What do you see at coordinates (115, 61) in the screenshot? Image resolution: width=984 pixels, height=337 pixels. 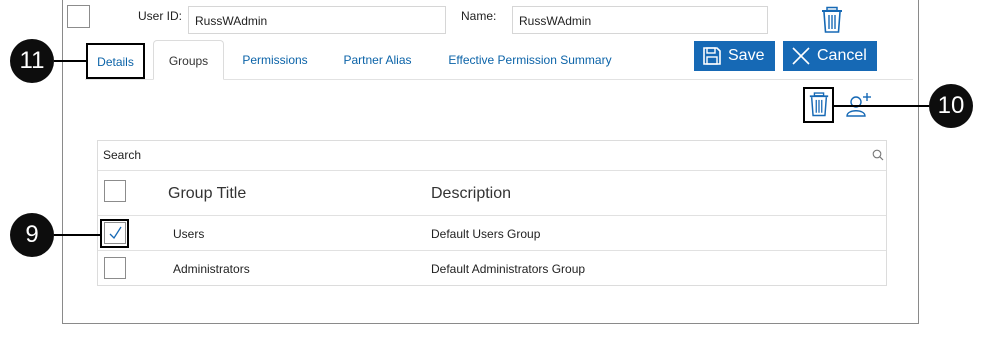 I see `tab-details: Details` at bounding box center [115, 61].